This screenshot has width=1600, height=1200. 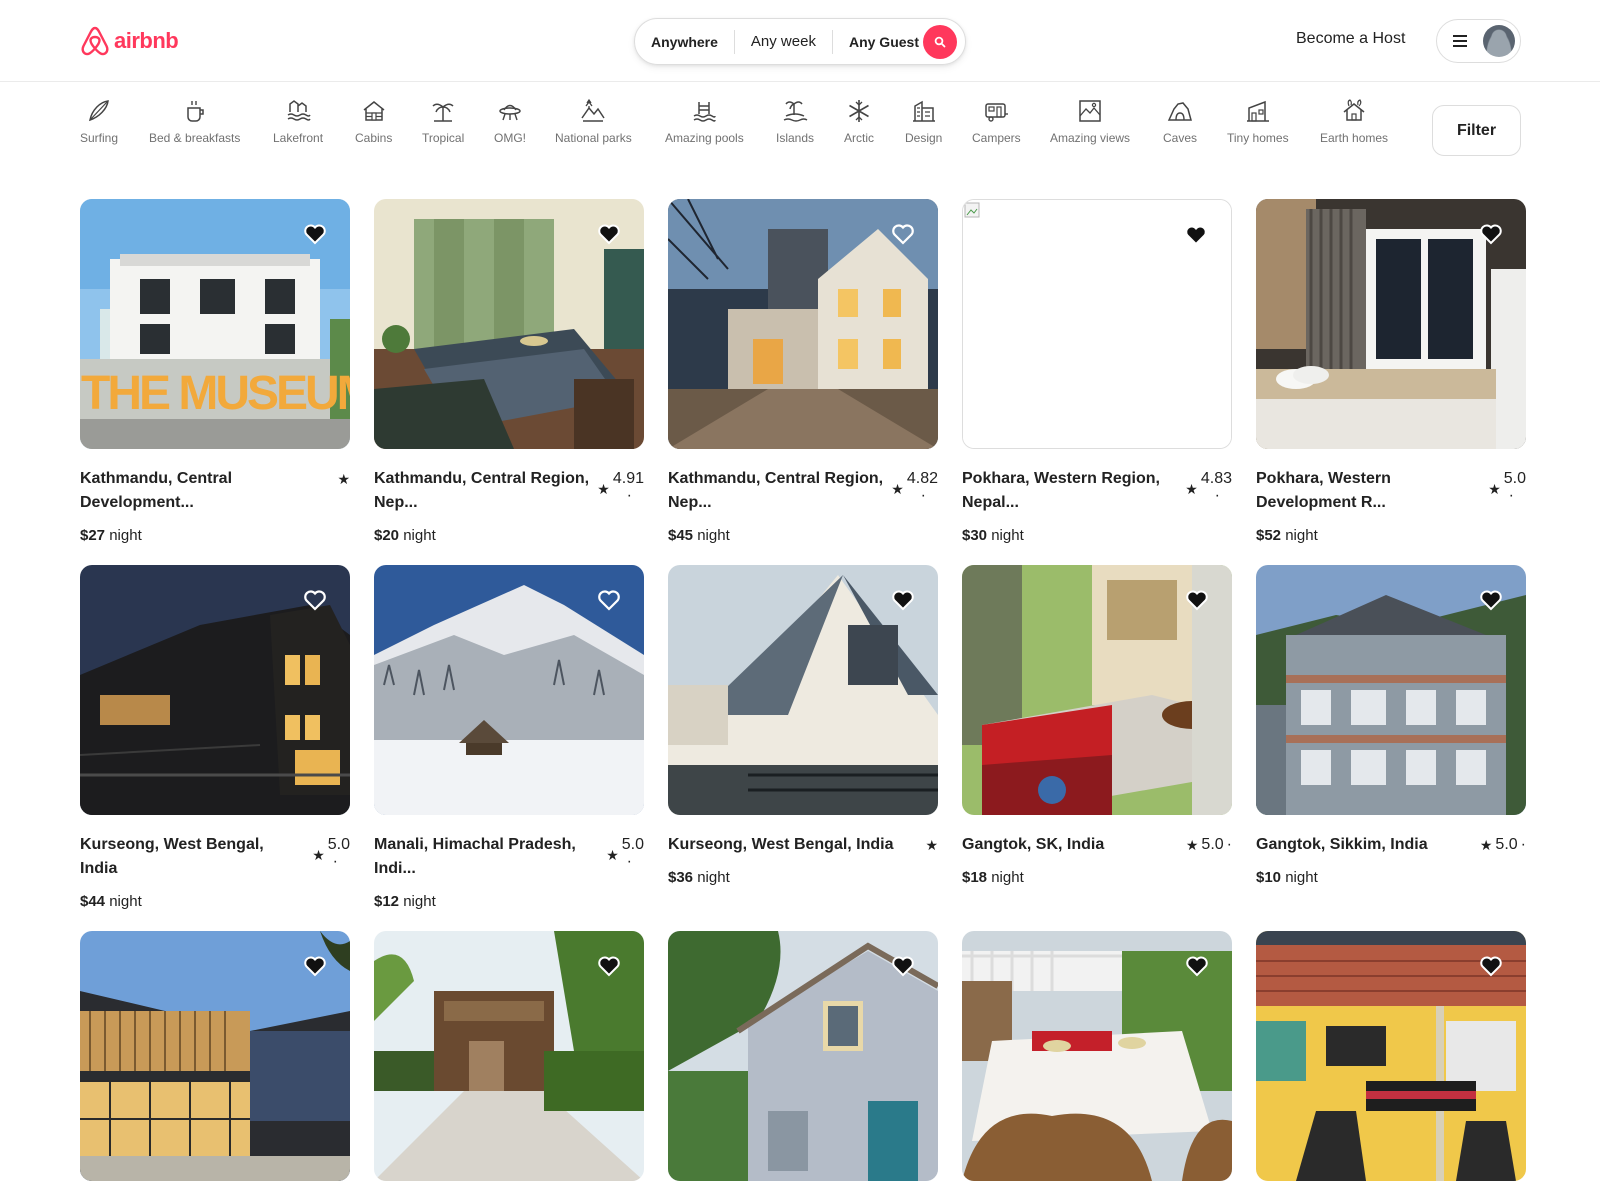 I want to click on listing-card: Gangtok, SK, India ★ 5.0 · $18 night, so click(x=1097, y=725).